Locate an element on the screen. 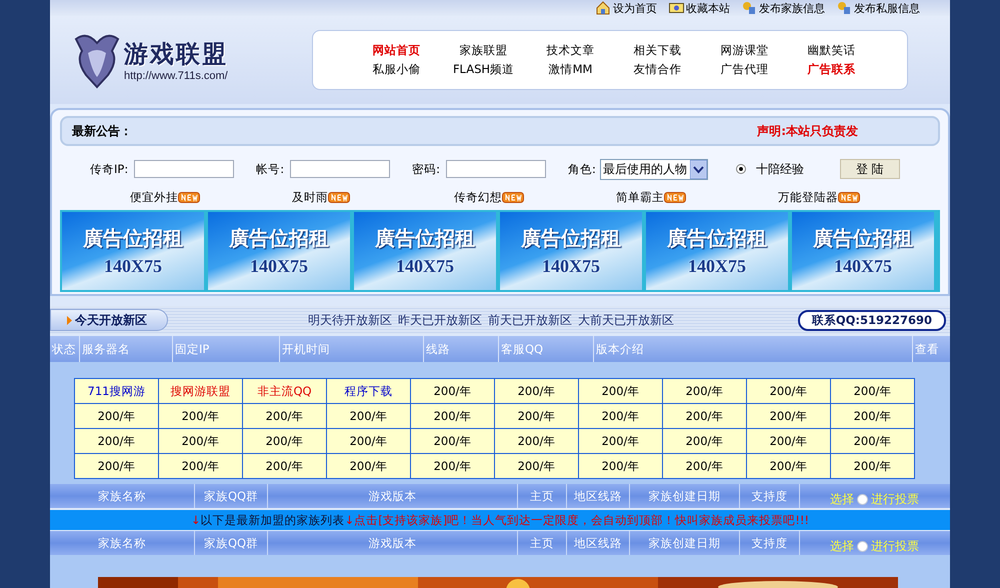 The image size is (1000, 588). nav-link: 广告联系 is located at coordinates (831, 69).